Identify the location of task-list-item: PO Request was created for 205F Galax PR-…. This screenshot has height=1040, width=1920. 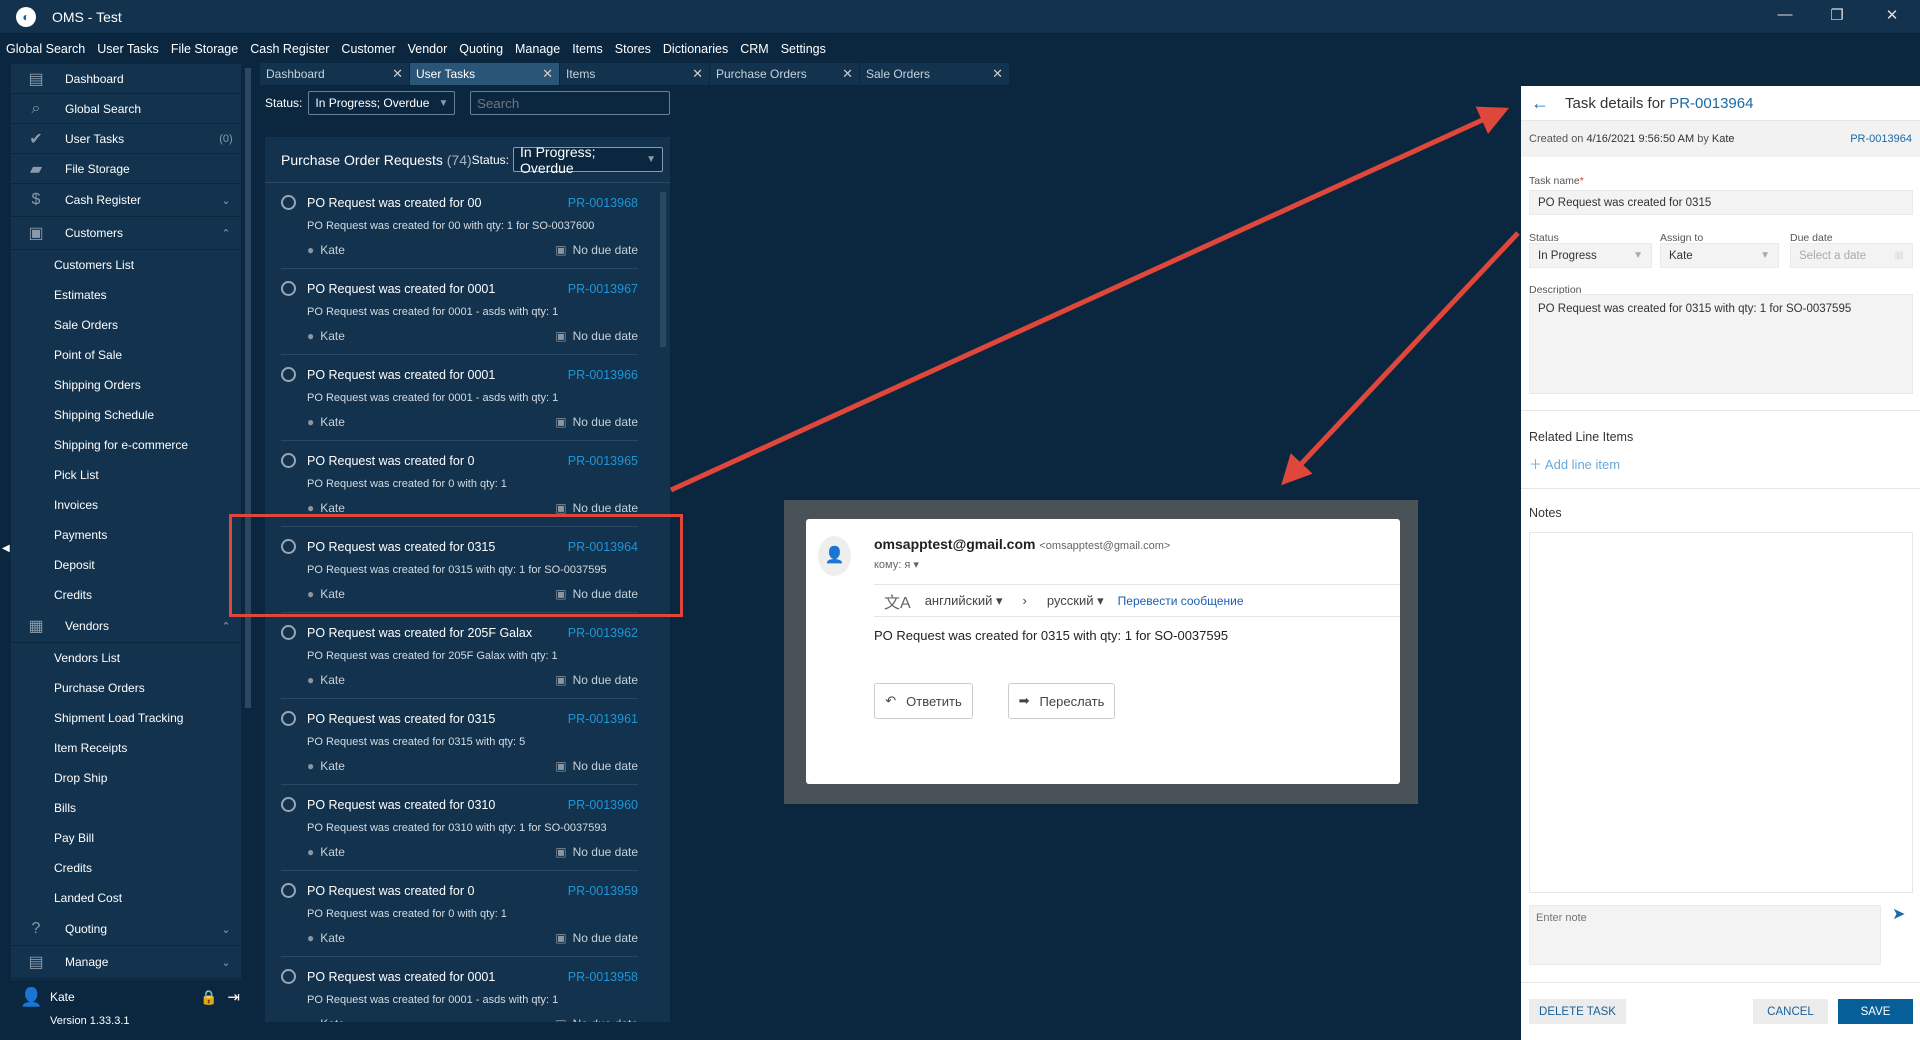
(459, 656).